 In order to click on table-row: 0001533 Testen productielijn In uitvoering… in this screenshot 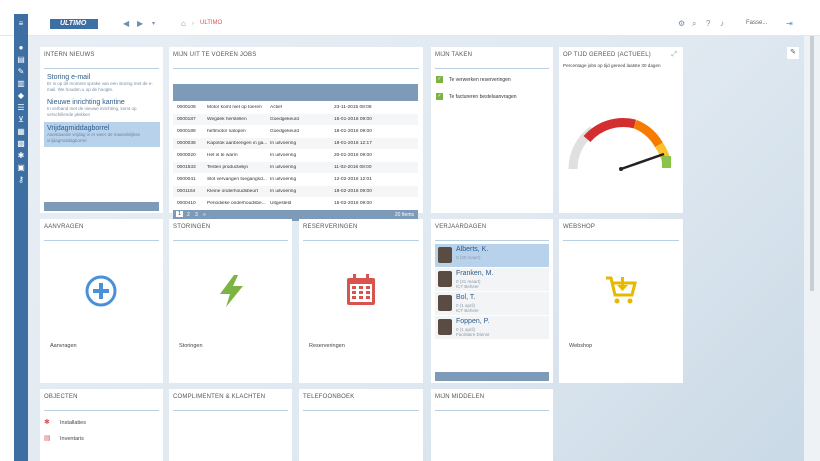, I will do `click(295, 167)`.